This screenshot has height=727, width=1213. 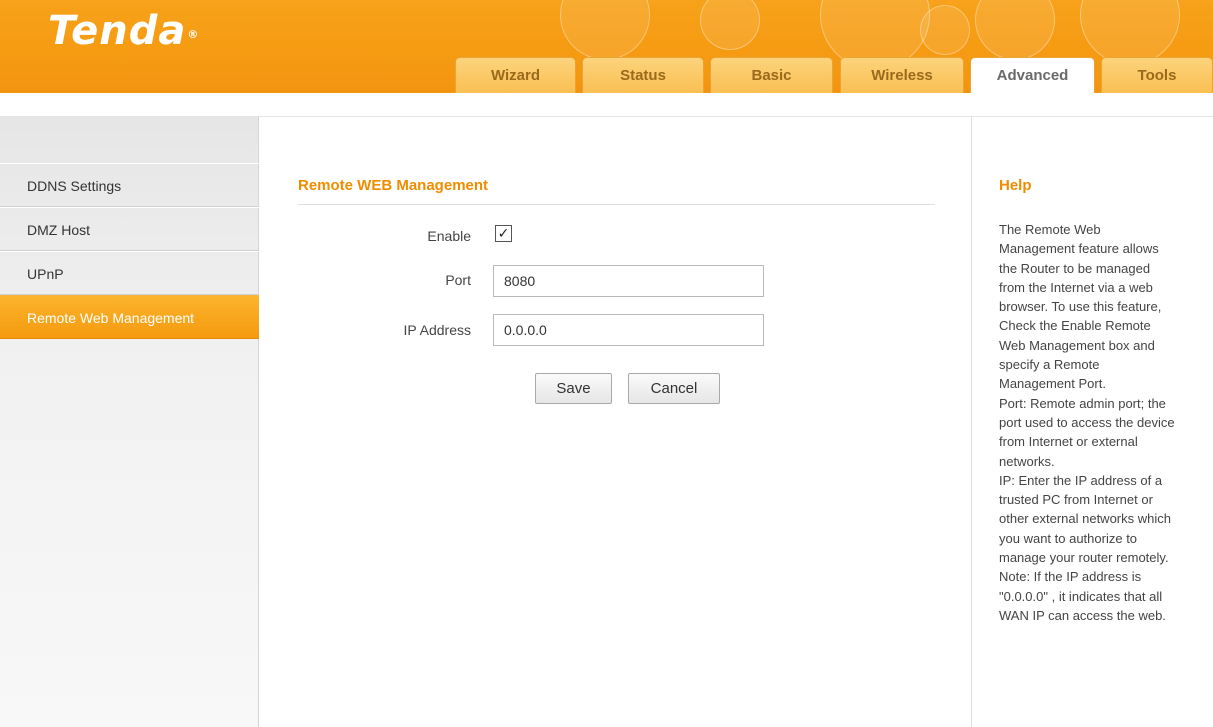 I want to click on sidebar-item-dmz-host: DMZ Host, so click(x=129, y=229).